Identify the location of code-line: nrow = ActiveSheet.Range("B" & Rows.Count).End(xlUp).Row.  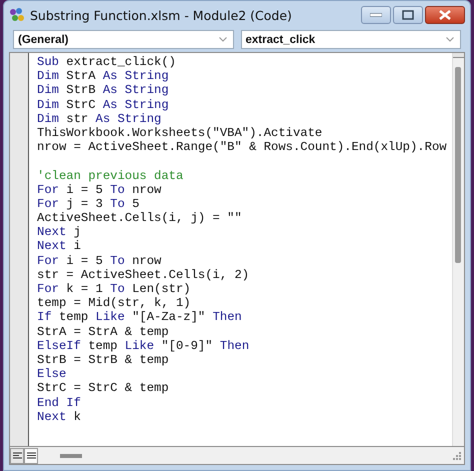
(242, 147).